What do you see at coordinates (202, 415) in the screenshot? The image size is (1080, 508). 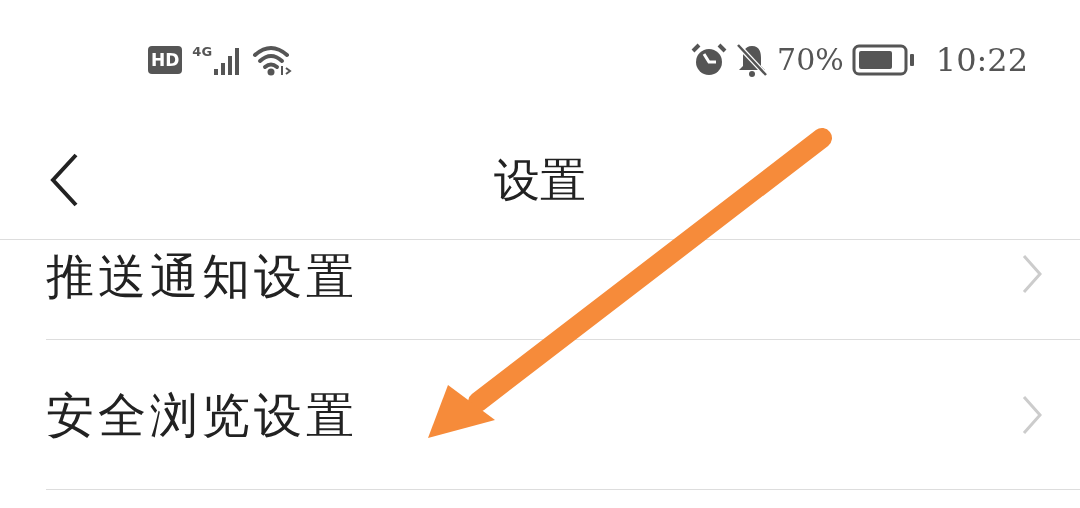 I see `row-label: 安全浏览设置` at bounding box center [202, 415].